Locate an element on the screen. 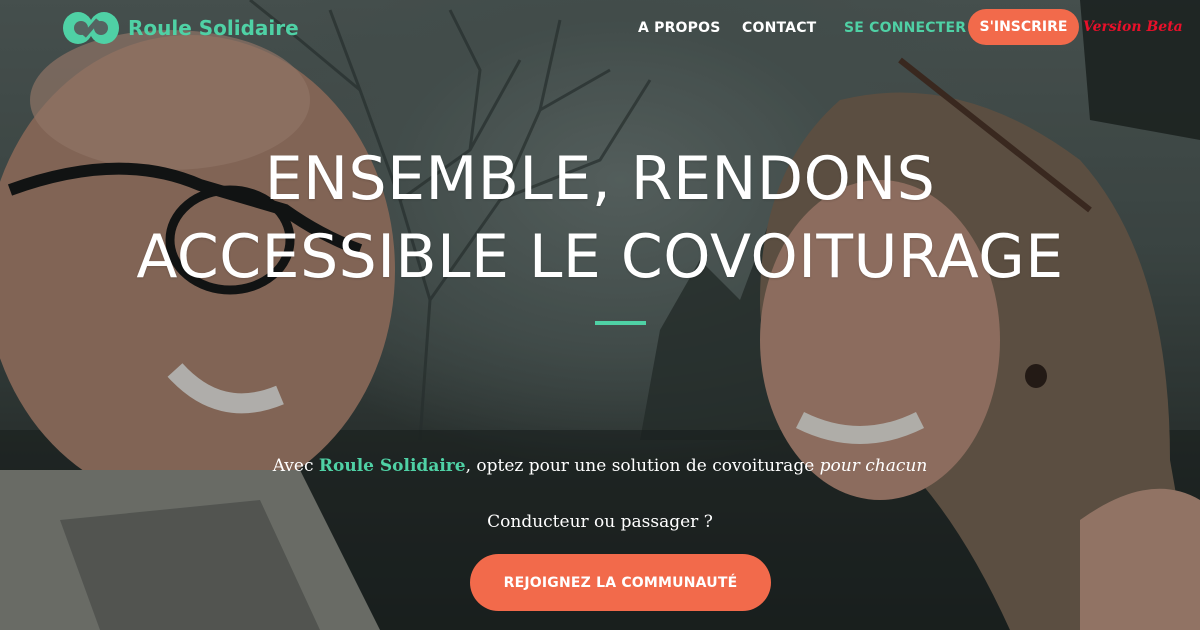 Image resolution: width=1200 pixels, height=630 pixels. headline-divider is located at coordinates (620, 323).